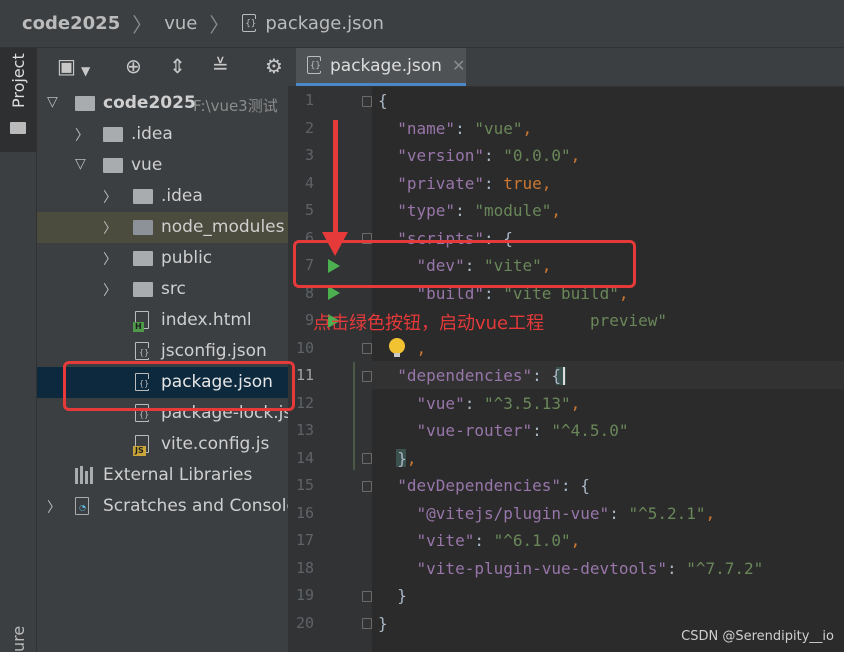 The width and height of the screenshot is (844, 652). What do you see at coordinates (392, 596) in the screenshot?
I see `code-line-19: }` at bounding box center [392, 596].